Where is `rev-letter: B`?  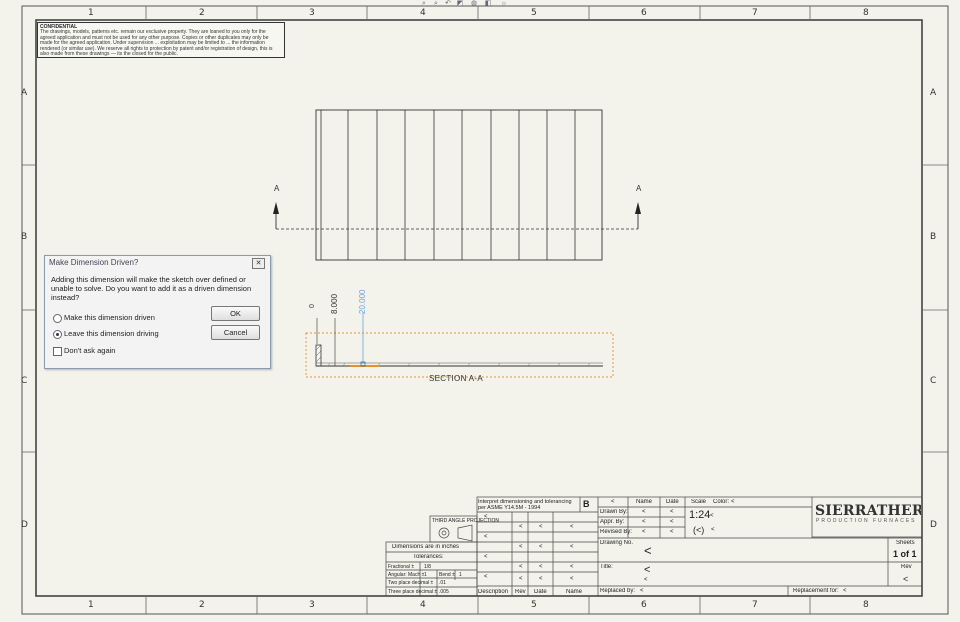
rev-letter: B is located at coordinates (586, 504).